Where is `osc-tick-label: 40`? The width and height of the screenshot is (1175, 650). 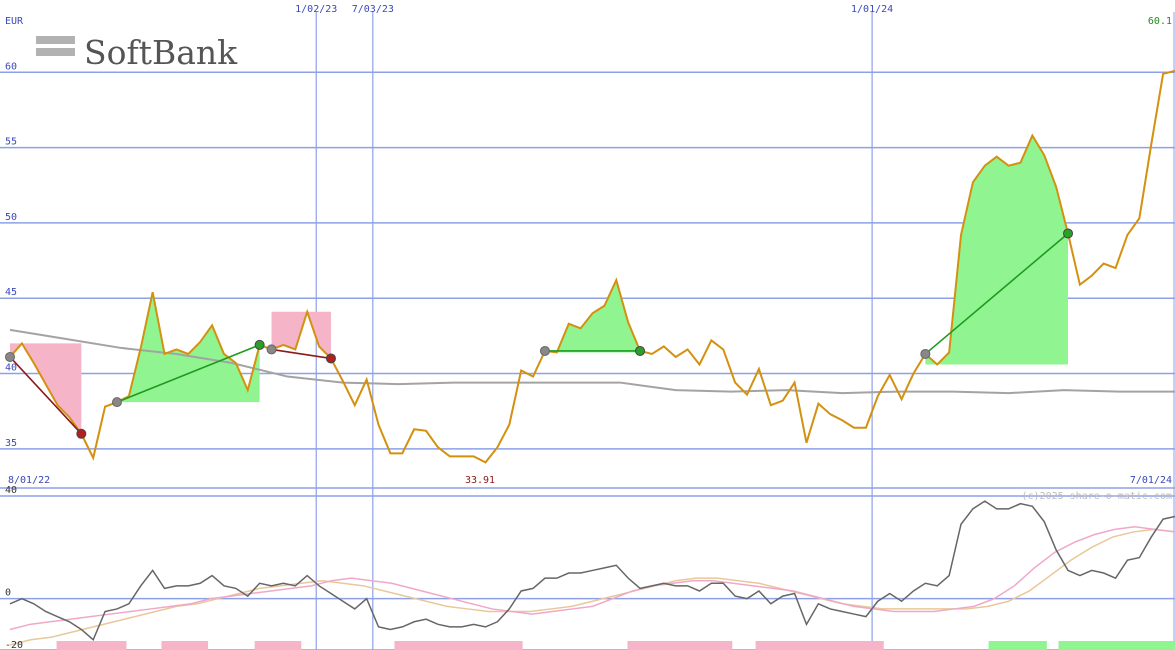 osc-tick-label: 40 is located at coordinates (11, 490).